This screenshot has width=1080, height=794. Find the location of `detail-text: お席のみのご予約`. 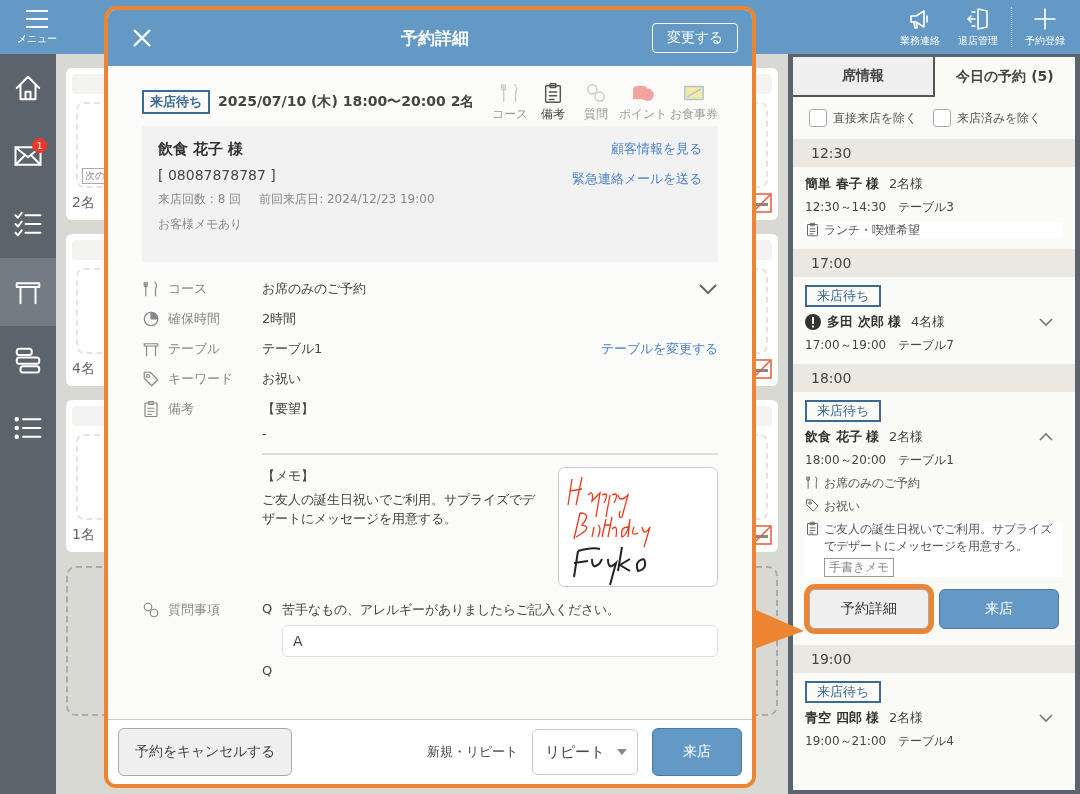

detail-text: お席のみのご予約 is located at coordinates (872, 483).